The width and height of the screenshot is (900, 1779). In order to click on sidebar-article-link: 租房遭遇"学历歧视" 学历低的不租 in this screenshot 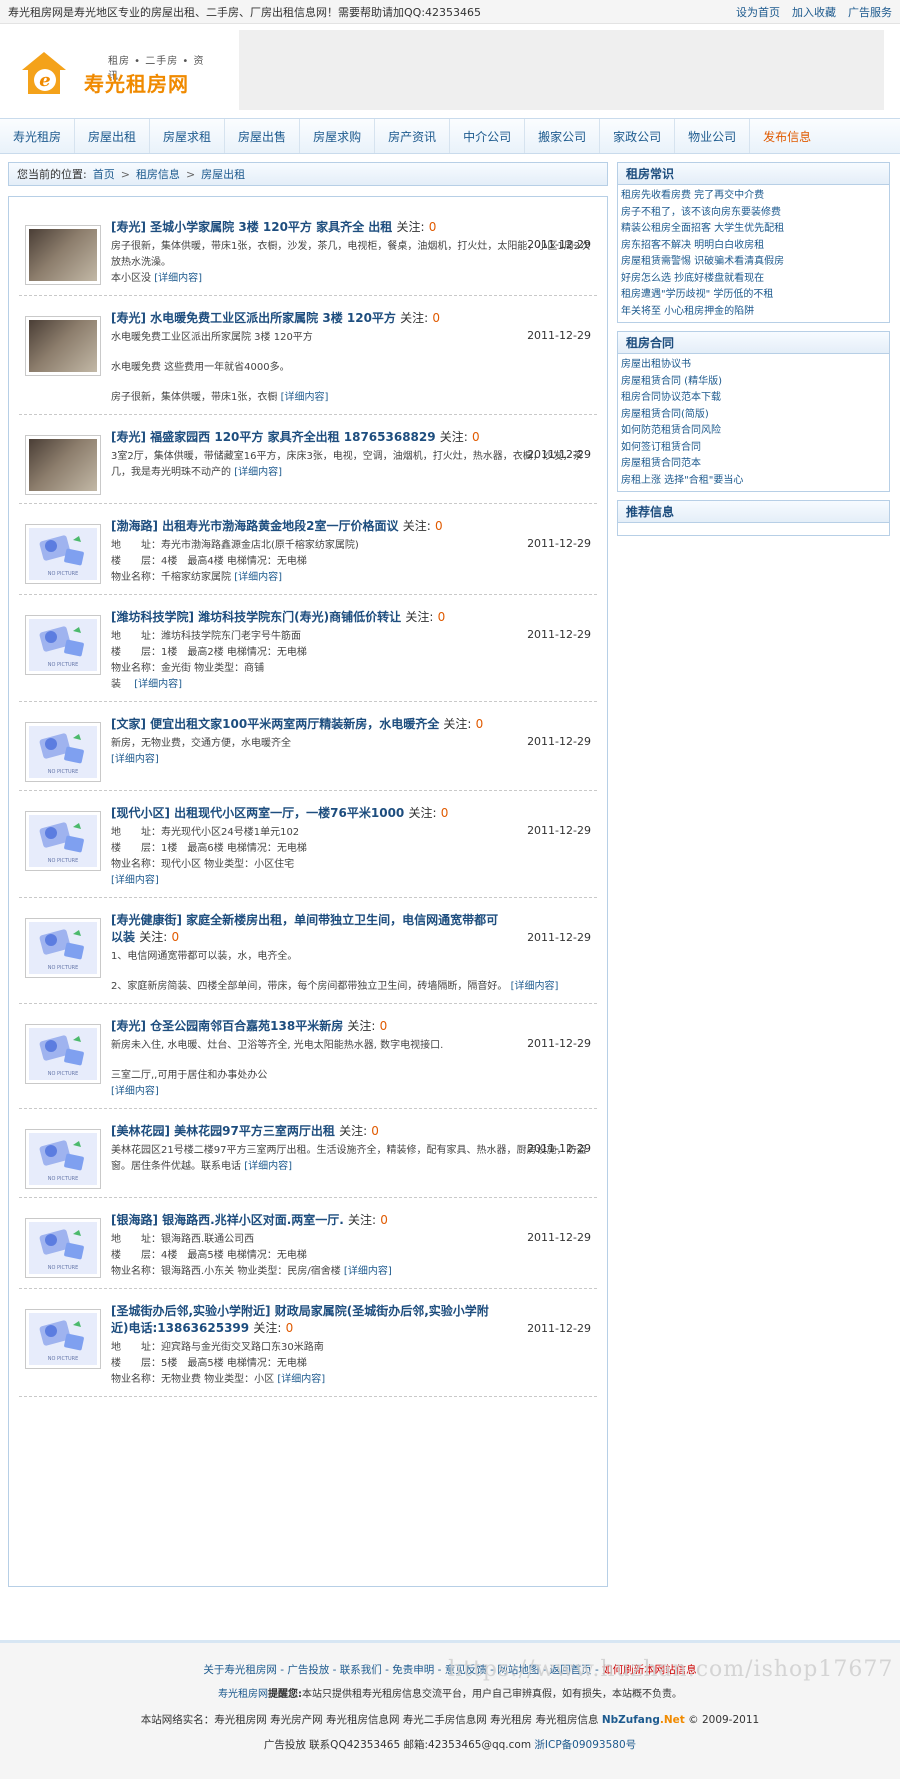, I will do `click(755, 295)`.